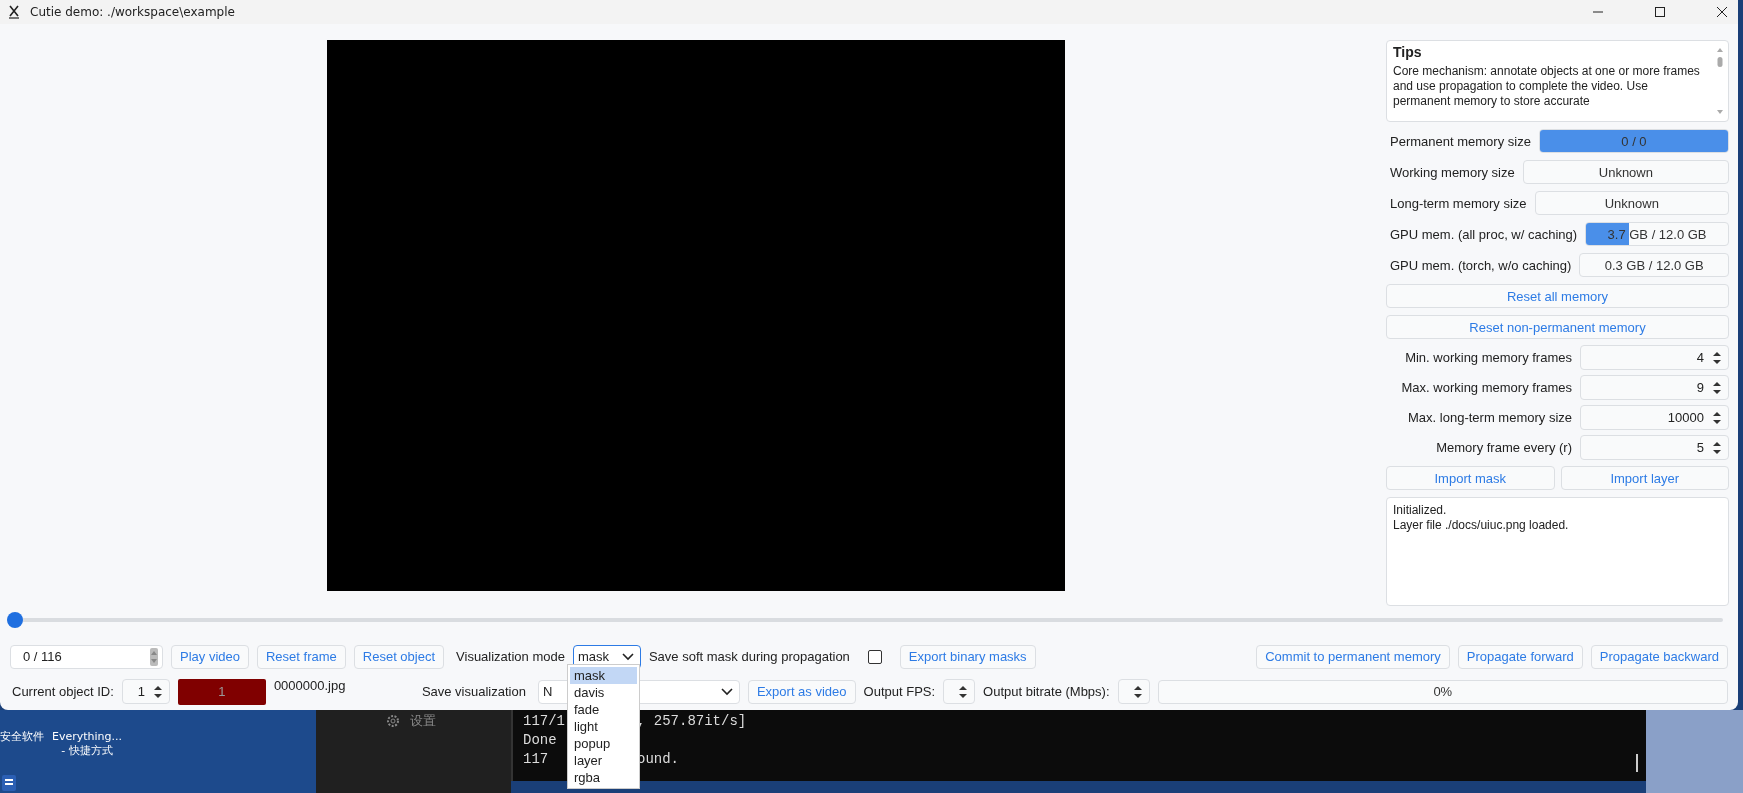  What do you see at coordinates (510, 656) in the screenshot?
I see `visualization-mode-label: Visualization mode` at bounding box center [510, 656].